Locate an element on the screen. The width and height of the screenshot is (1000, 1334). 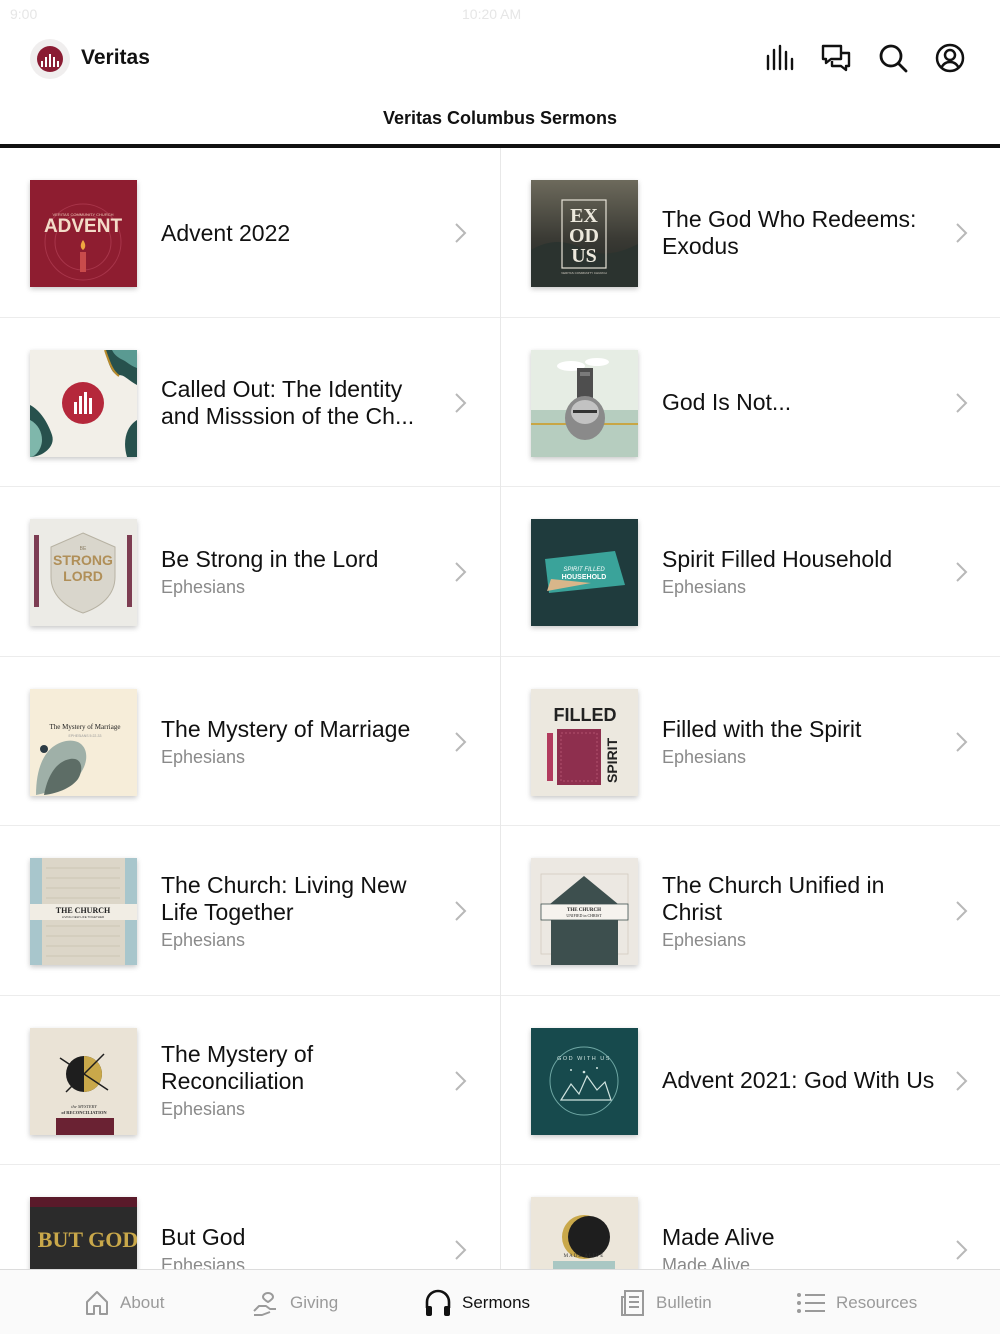
svg-text: the MYSTERY is located at coordinates (84, 1106).